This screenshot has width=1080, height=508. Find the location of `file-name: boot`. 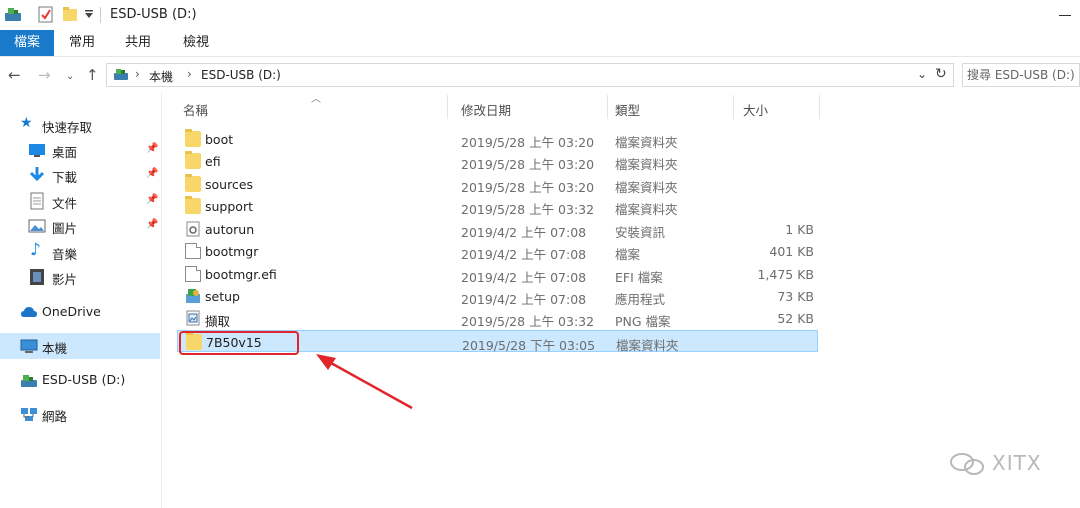

file-name: boot is located at coordinates (219, 139).